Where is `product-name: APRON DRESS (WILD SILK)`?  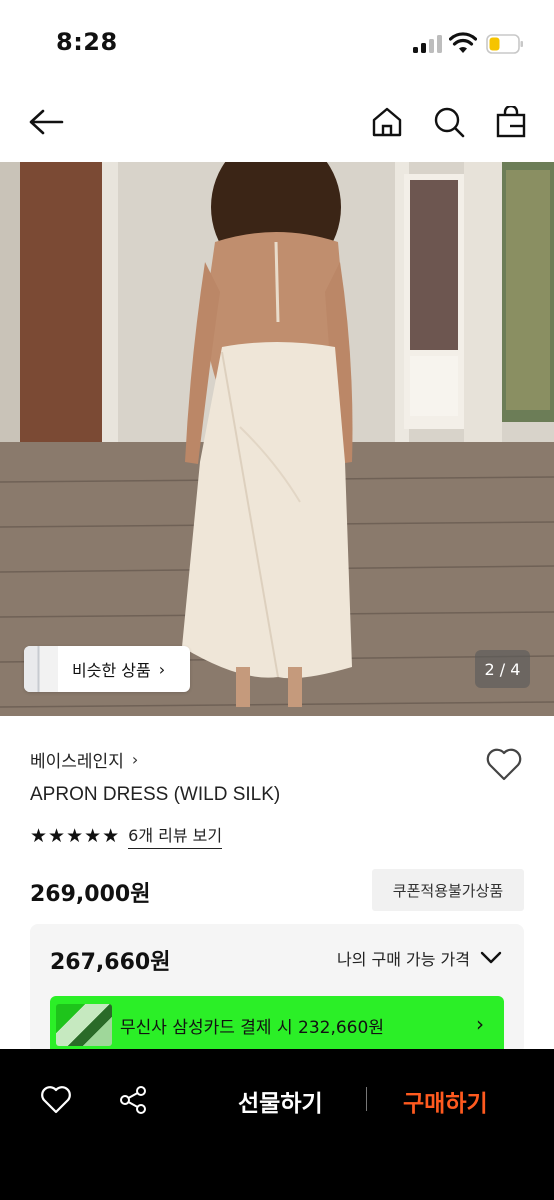 product-name: APRON DRESS (WILD SILK) is located at coordinates (155, 794).